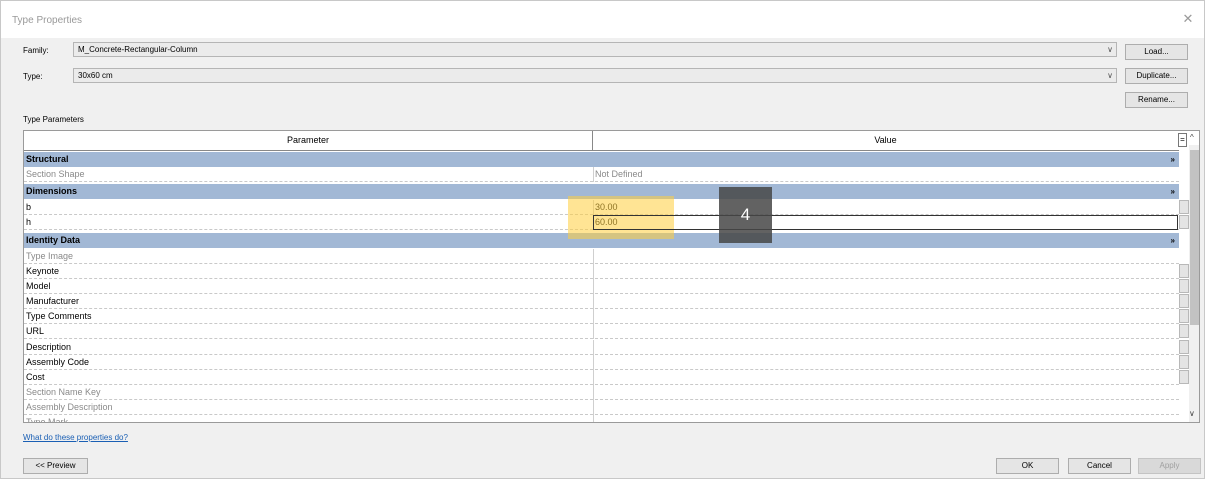 Image resolution: width=1205 pixels, height=479 pixels. I want to click on value-edit-field, so click(885, 222).